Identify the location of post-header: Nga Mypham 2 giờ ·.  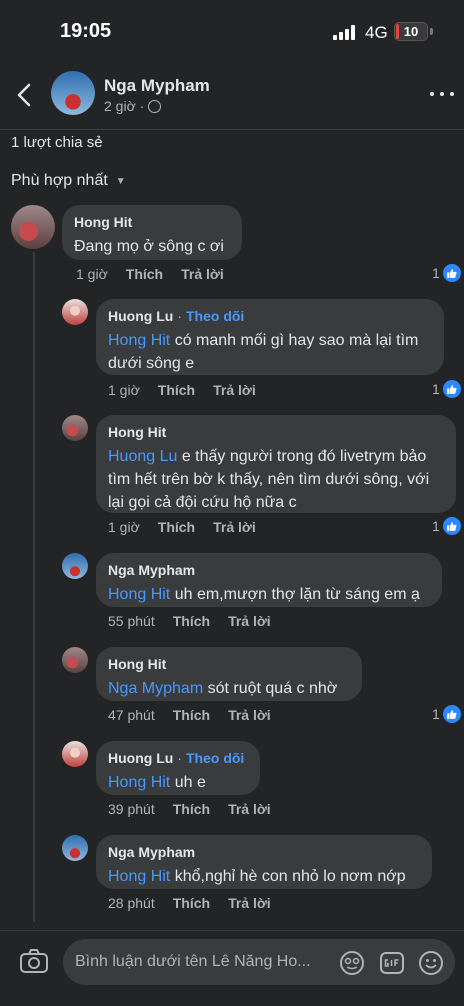
(232, 95).